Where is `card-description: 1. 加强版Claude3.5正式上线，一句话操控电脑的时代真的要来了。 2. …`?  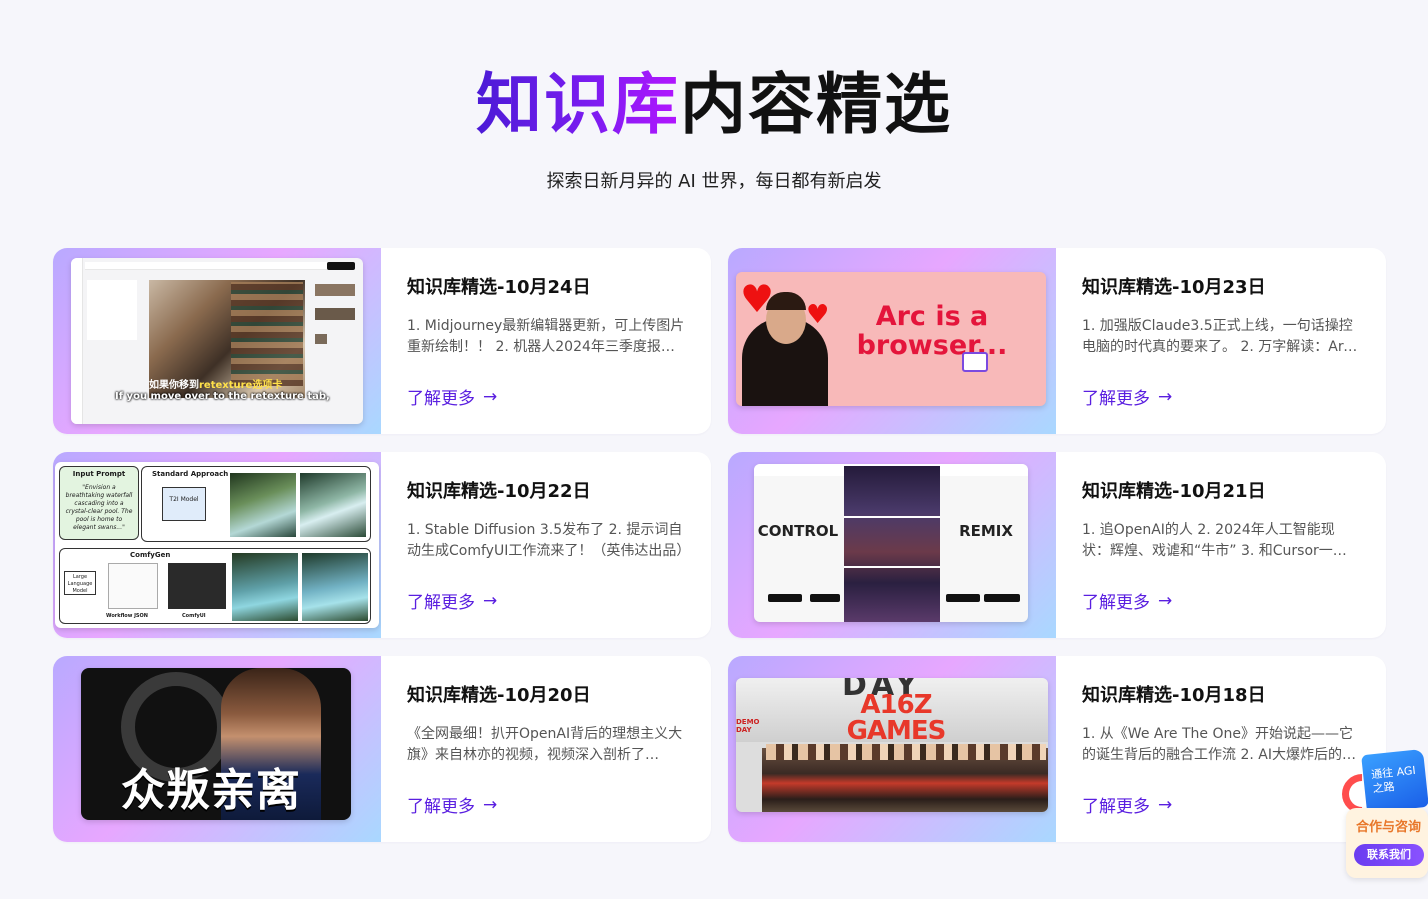
card-description: 1. 加强版Claude3.5正式上线，一句话操控电脑的时代真的要来了。 2. … is located at coordinates (1217, 336).